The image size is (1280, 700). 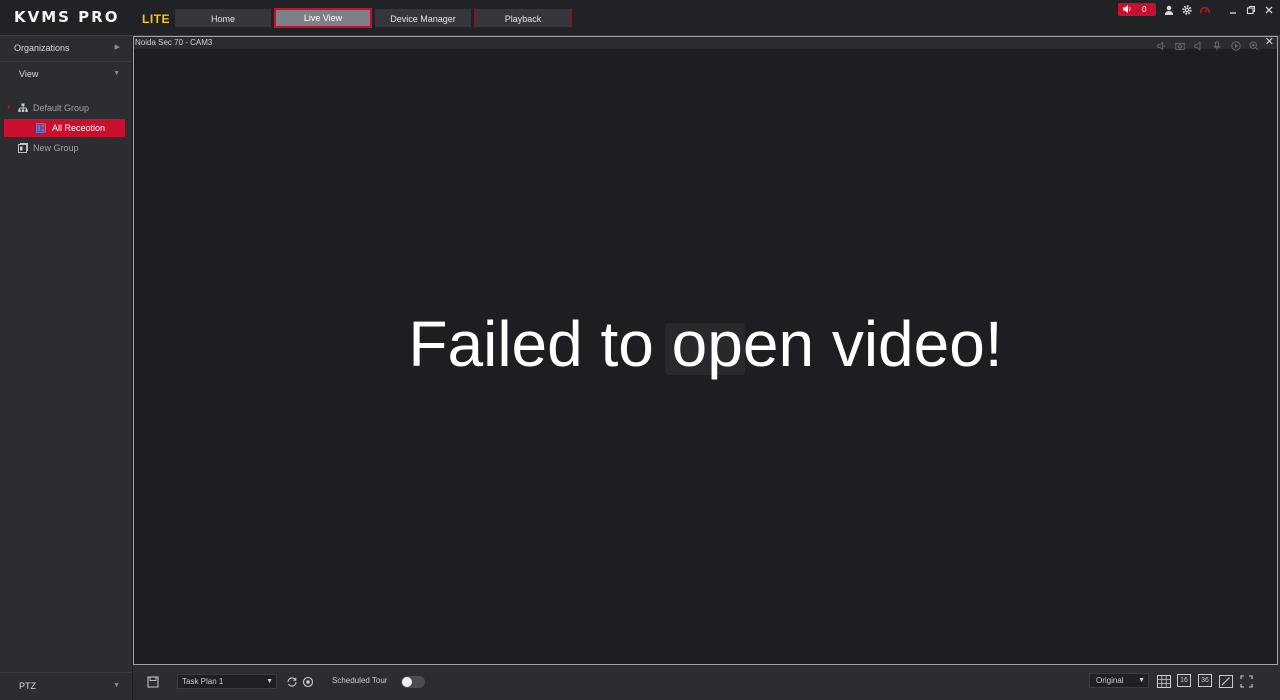 What do you see at coordinates (1233, 10) in the screenshot?
I see `minimize-icon` at bounding box center [1233, 10].